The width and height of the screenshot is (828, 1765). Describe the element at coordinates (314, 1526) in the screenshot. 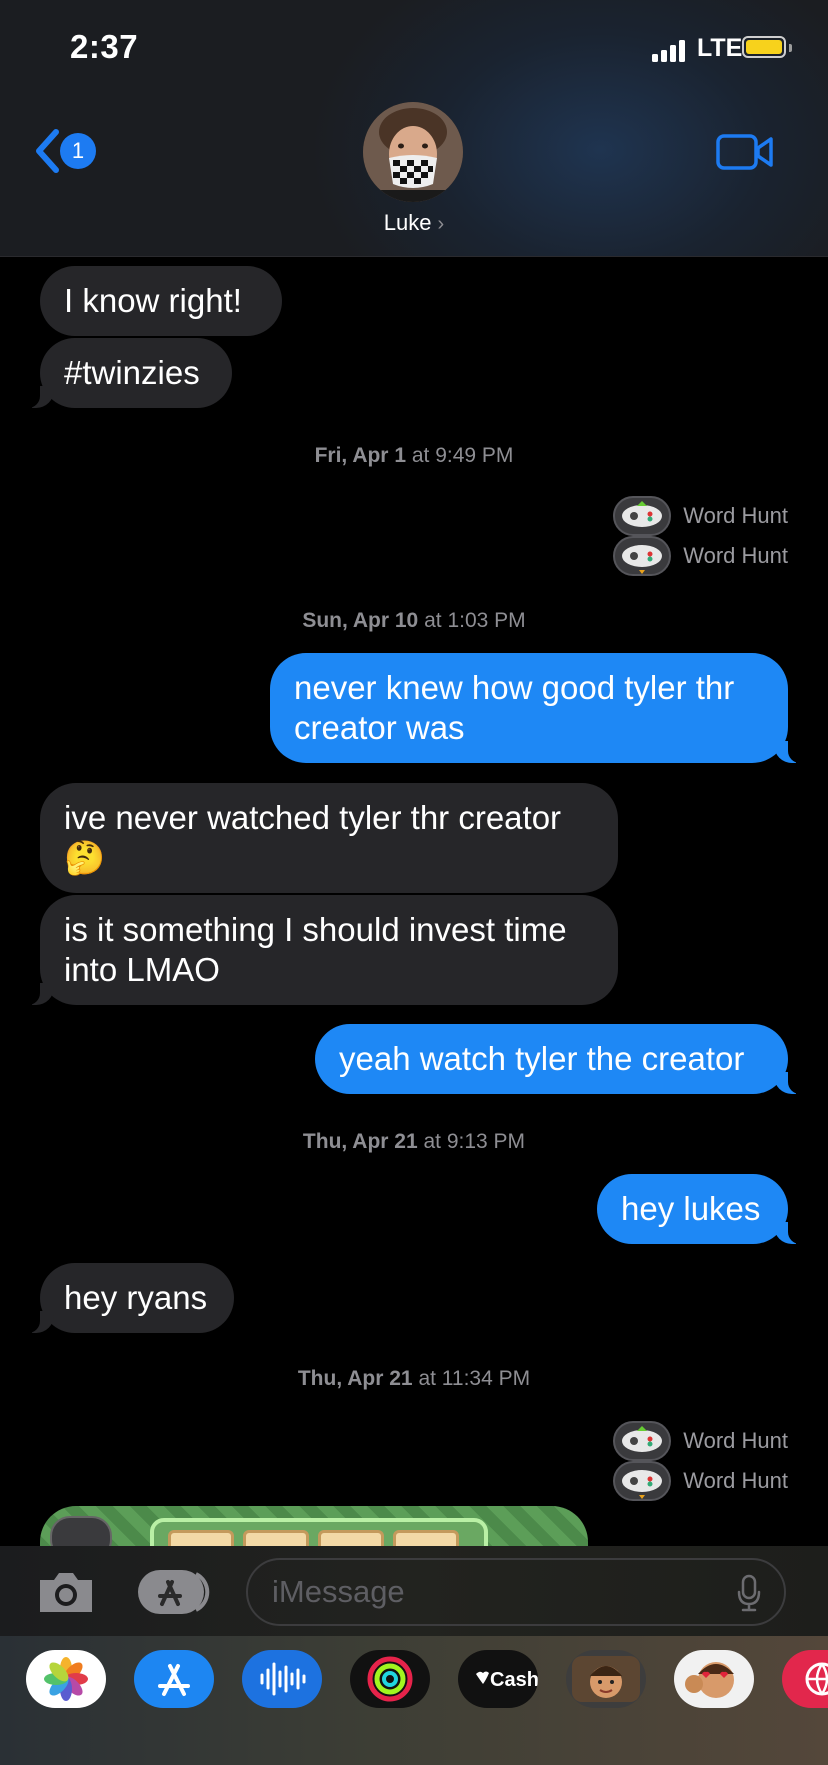

I see `word-hunt-game-preview` at that location.